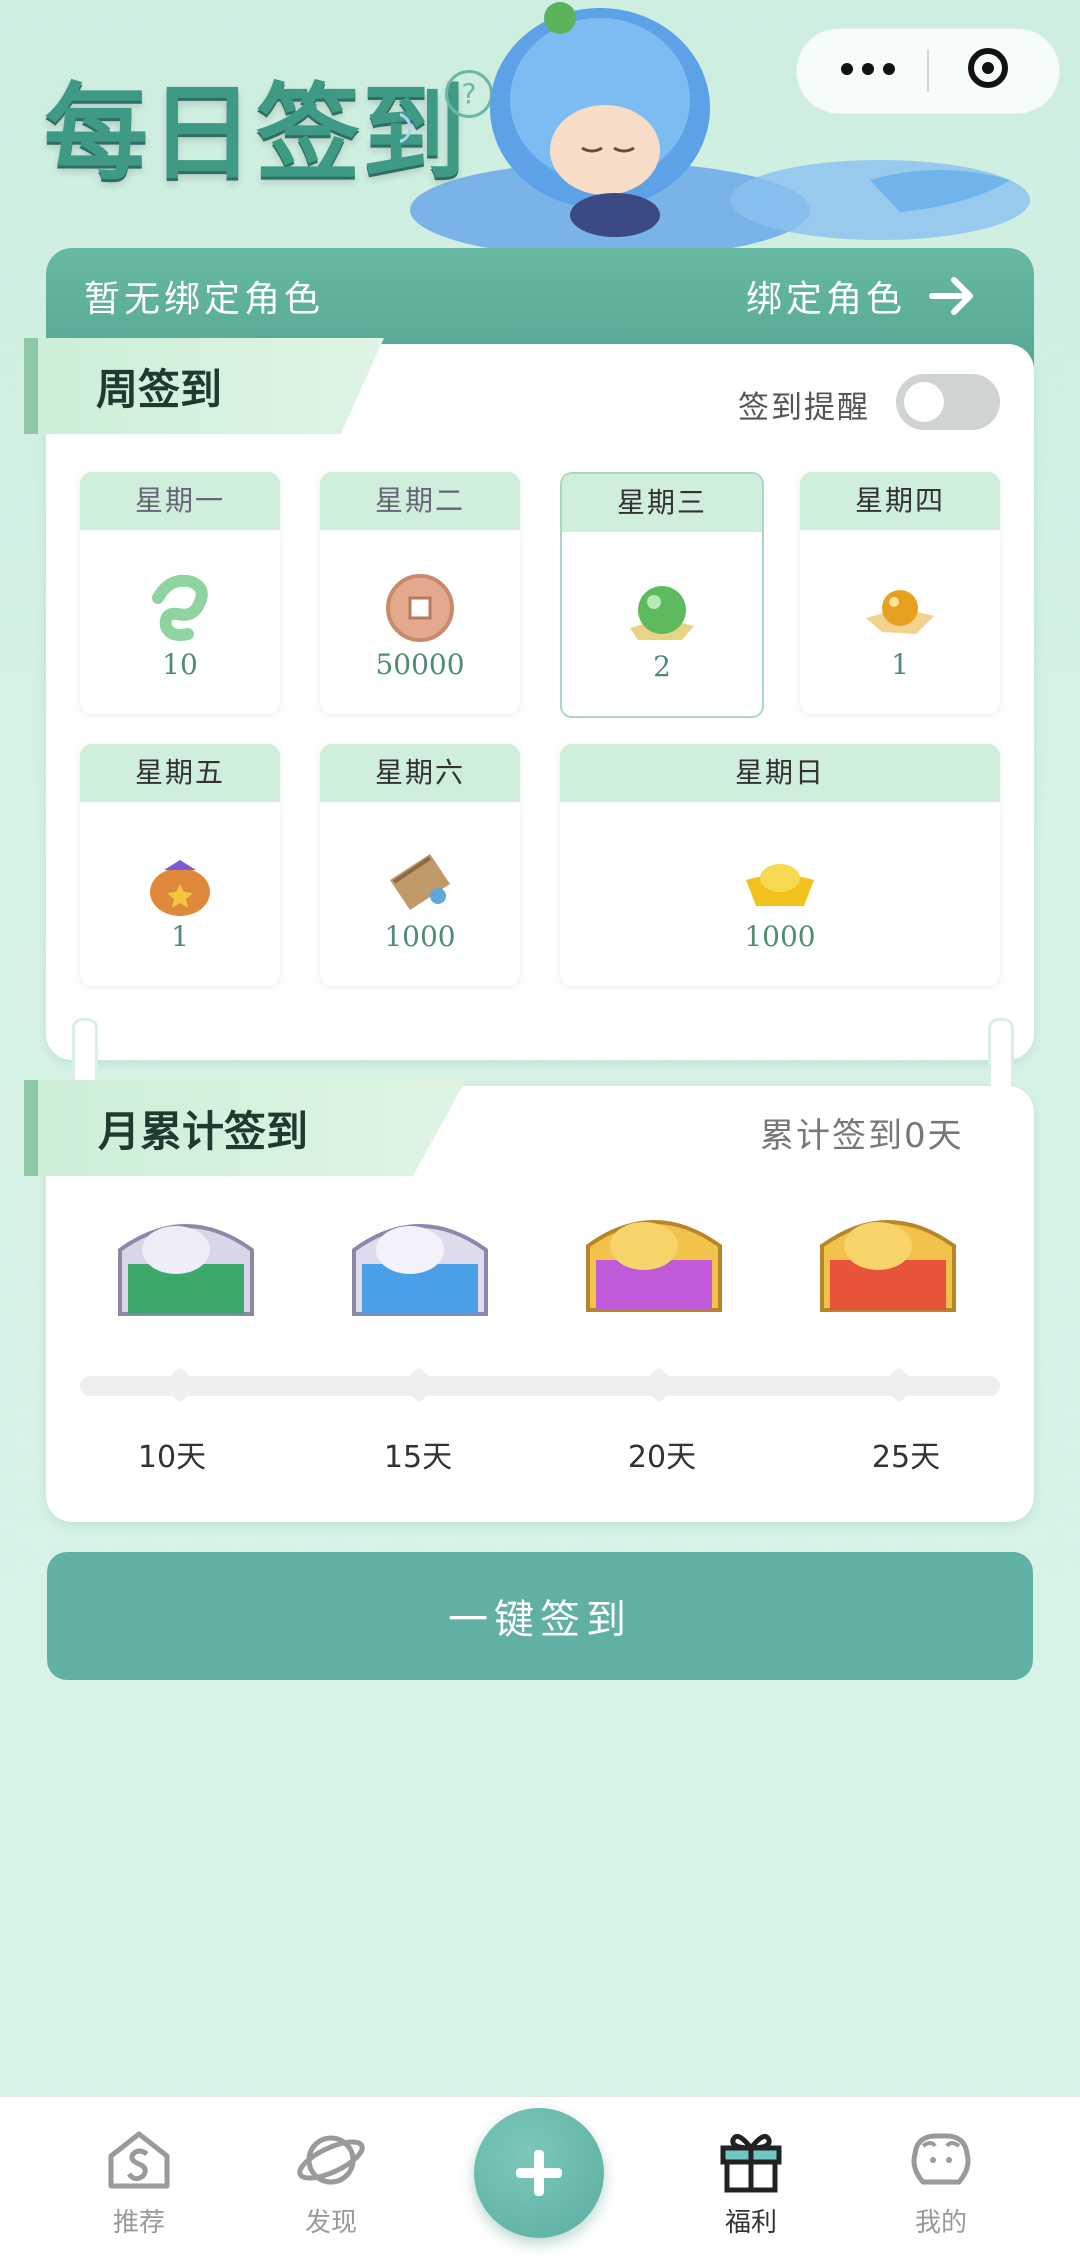 This screenshot has height=2256, width=1080. I want to click on day-sunday: 星期日 1000, so click(780, 865).